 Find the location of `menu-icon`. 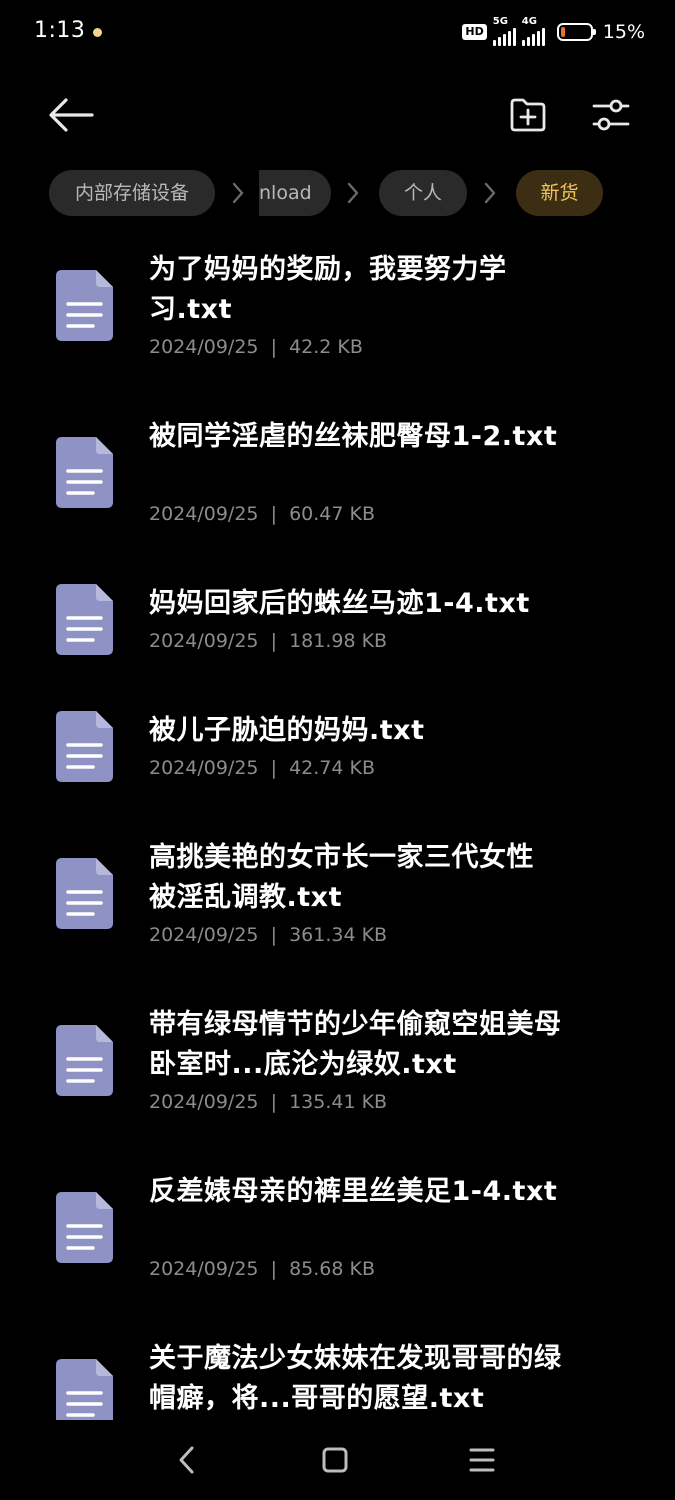

menu-icon is located at coordinates (482, 1460).